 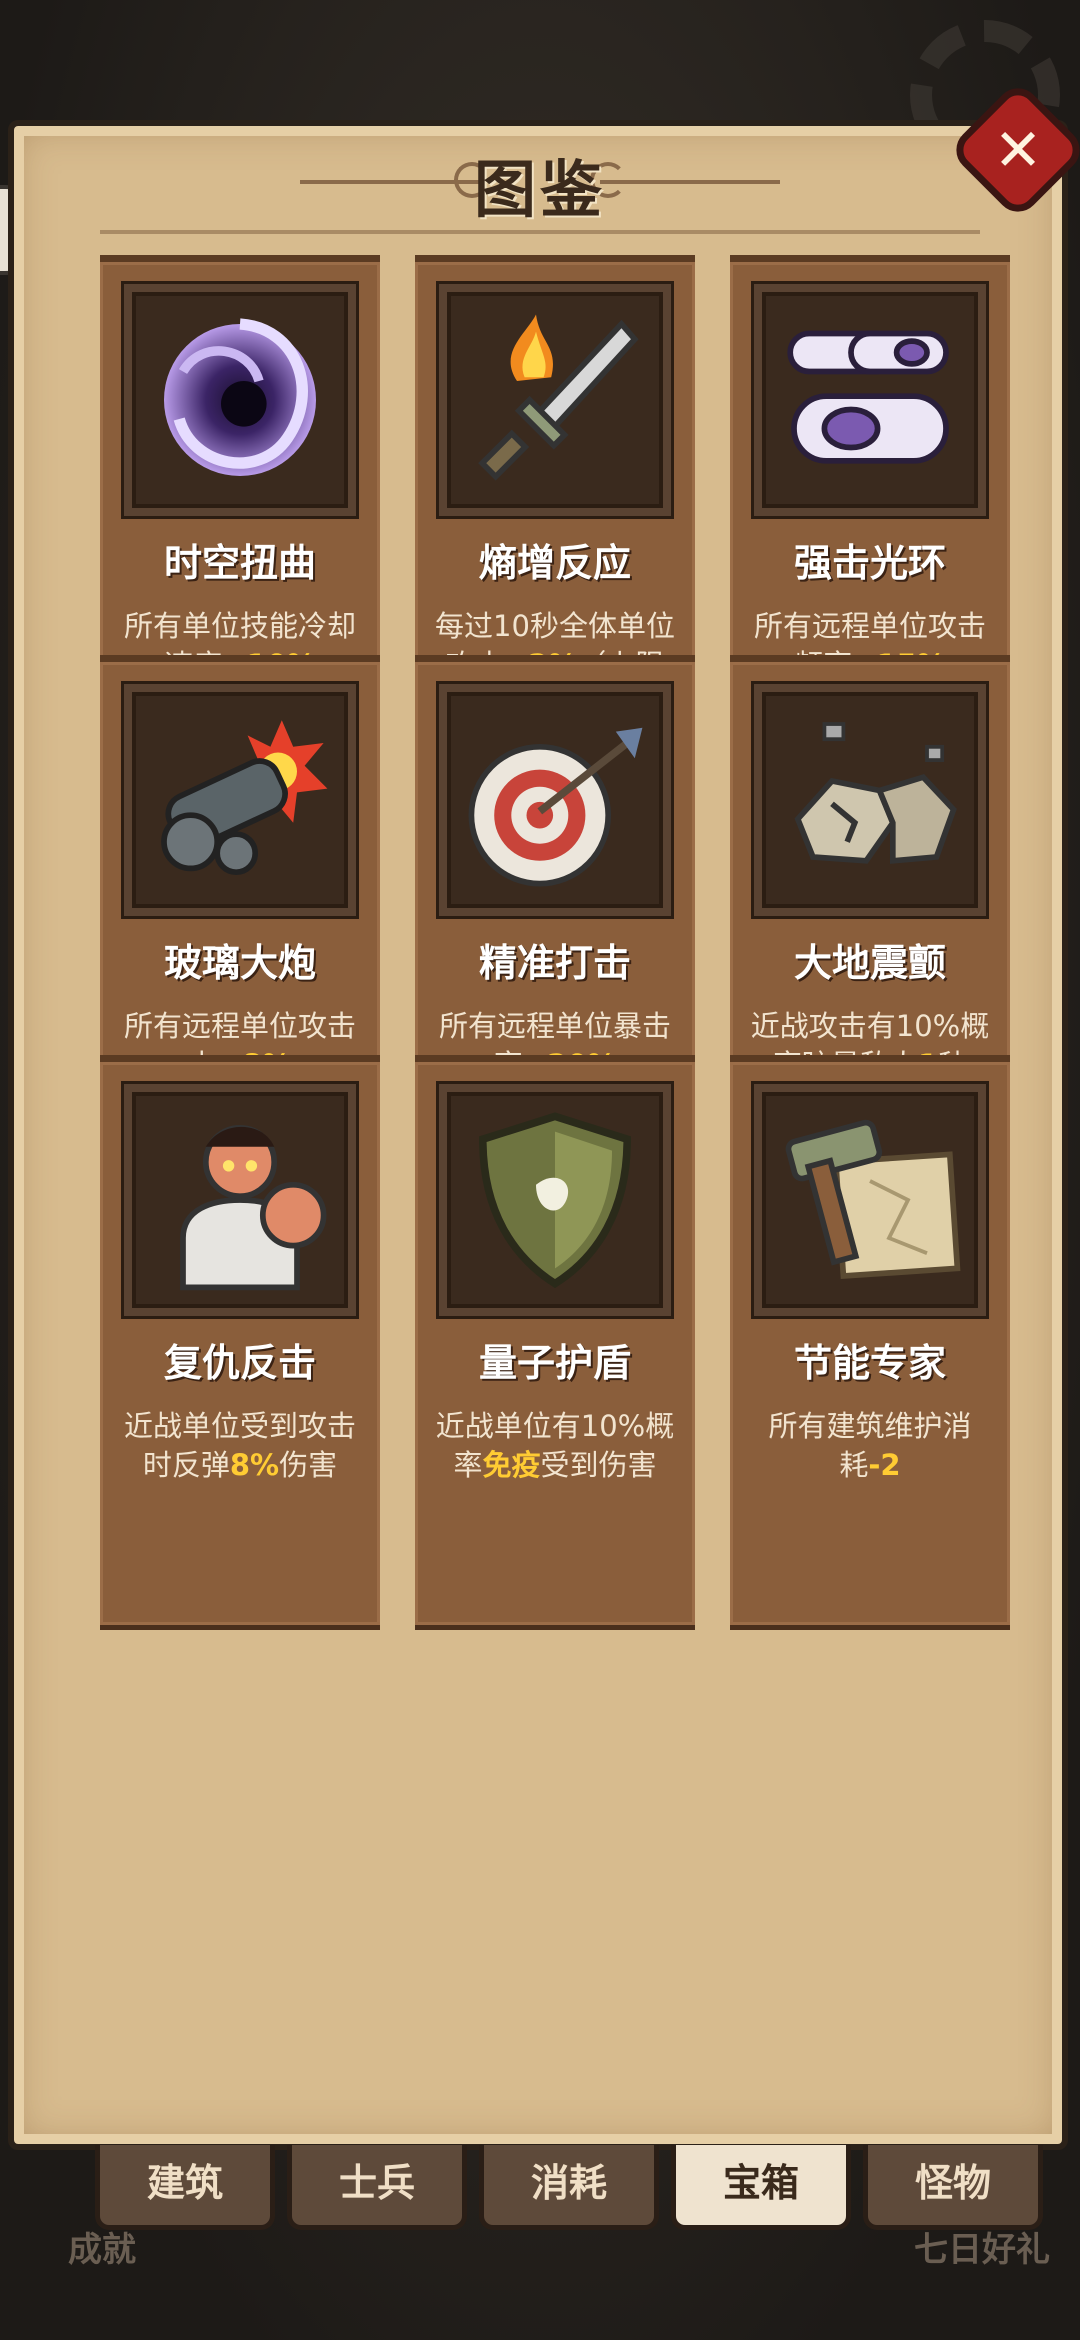 I want to click on bullets-icon, so click(x=870, y=400).